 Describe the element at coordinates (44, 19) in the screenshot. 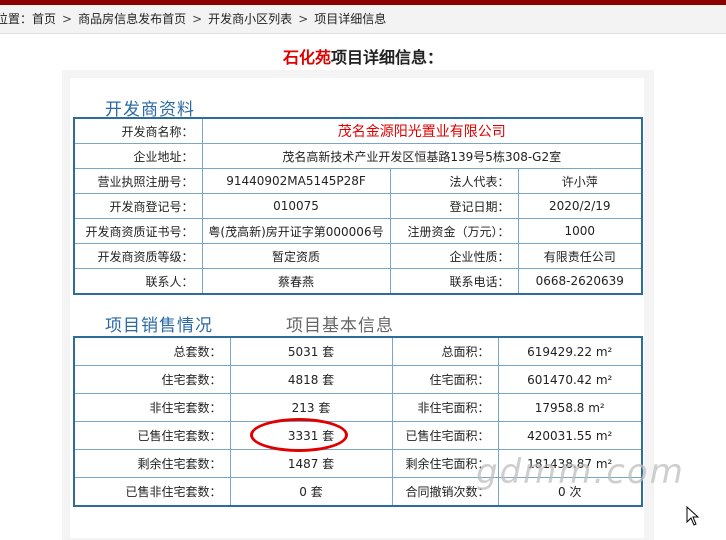

I see `breadcrumb-home-link: 首页` at that location.